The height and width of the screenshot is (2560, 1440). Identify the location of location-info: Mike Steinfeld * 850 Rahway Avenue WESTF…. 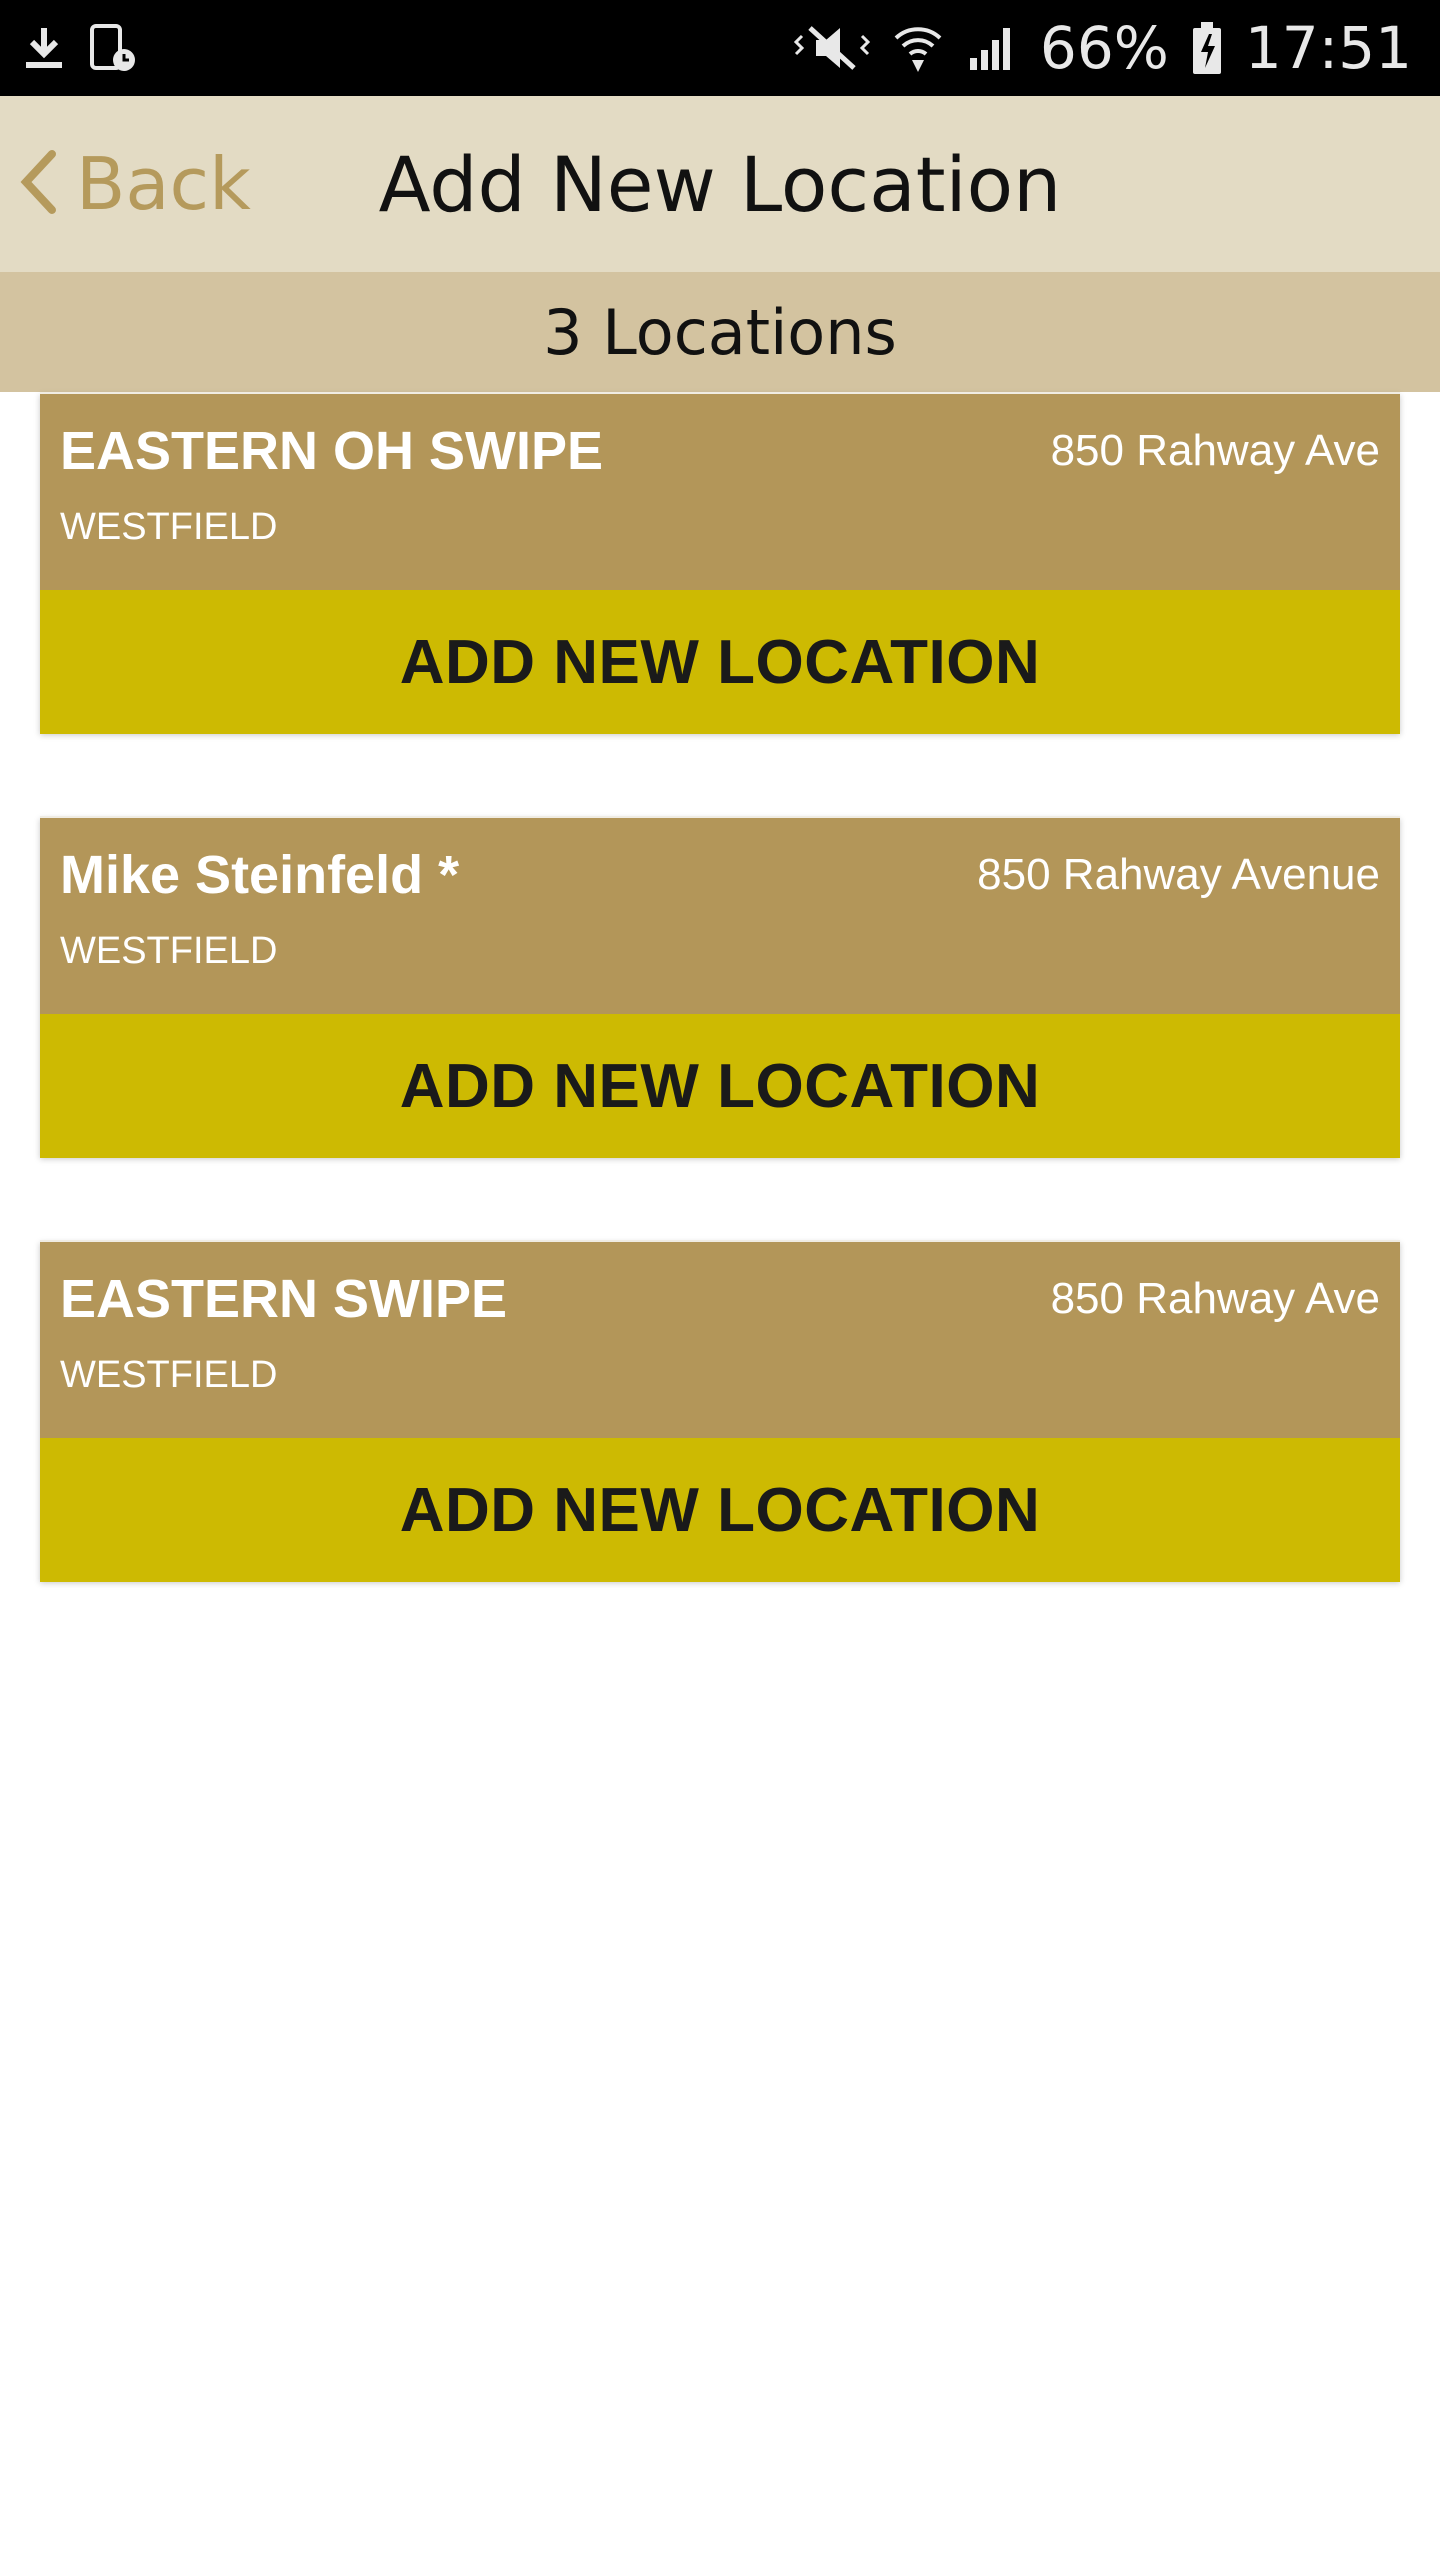
(720, 916).